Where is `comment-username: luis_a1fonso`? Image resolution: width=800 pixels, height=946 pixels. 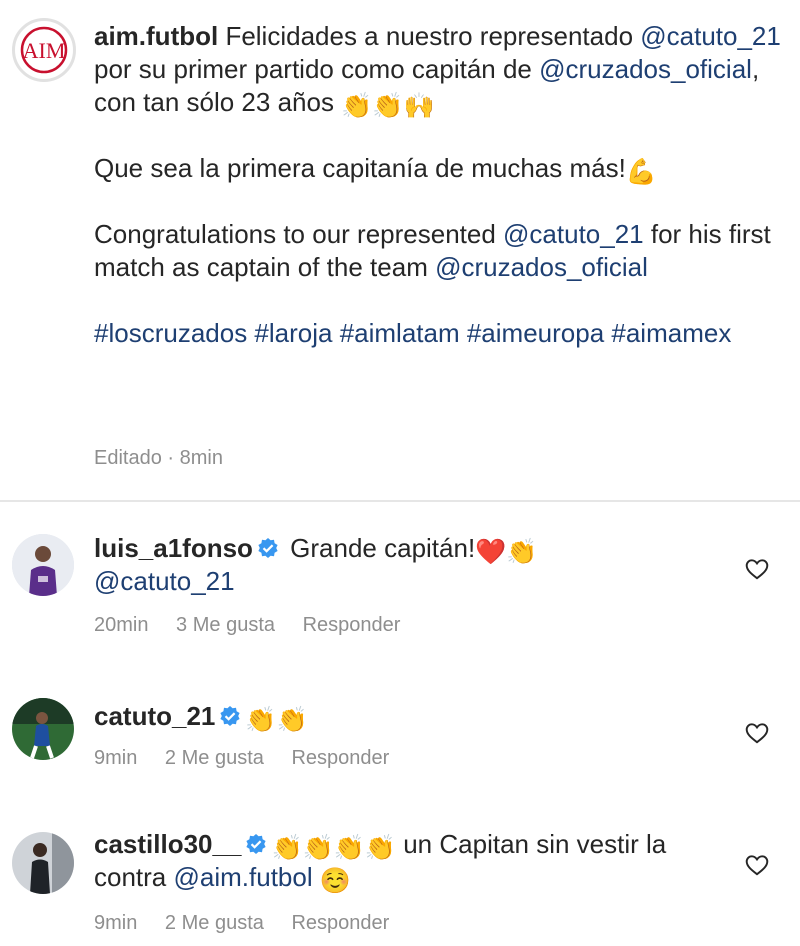
comment-username: luis_a1fonso is located at coordinates (173, 548).